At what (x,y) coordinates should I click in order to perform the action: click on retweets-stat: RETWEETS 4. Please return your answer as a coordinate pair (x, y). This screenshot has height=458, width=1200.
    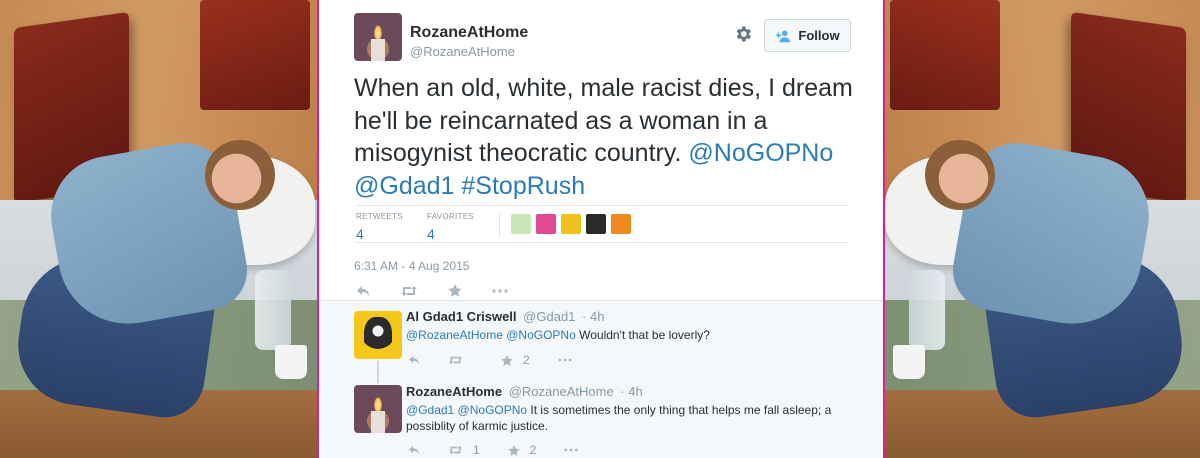
    Looking at the image, I should click on (379, 227).